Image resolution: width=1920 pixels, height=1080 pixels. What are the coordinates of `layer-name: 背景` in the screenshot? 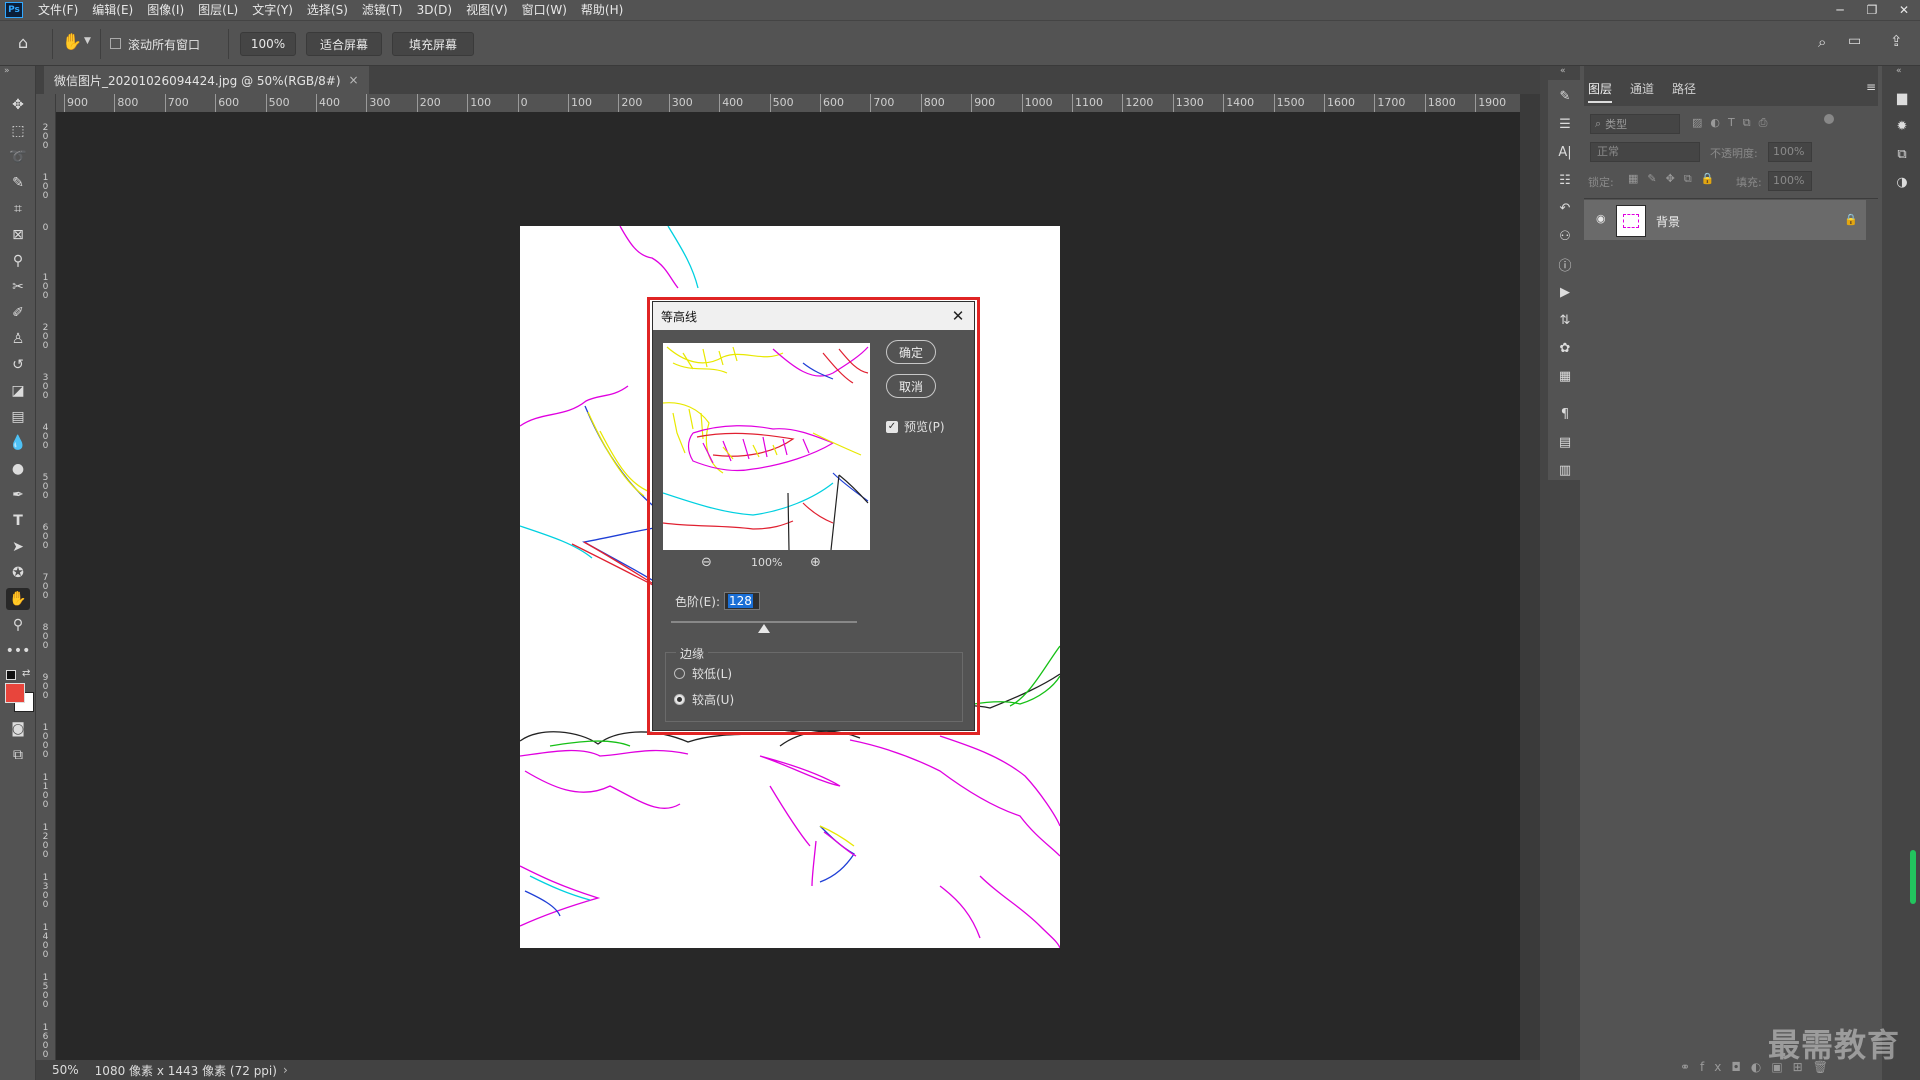 It's located at (1668, 221).